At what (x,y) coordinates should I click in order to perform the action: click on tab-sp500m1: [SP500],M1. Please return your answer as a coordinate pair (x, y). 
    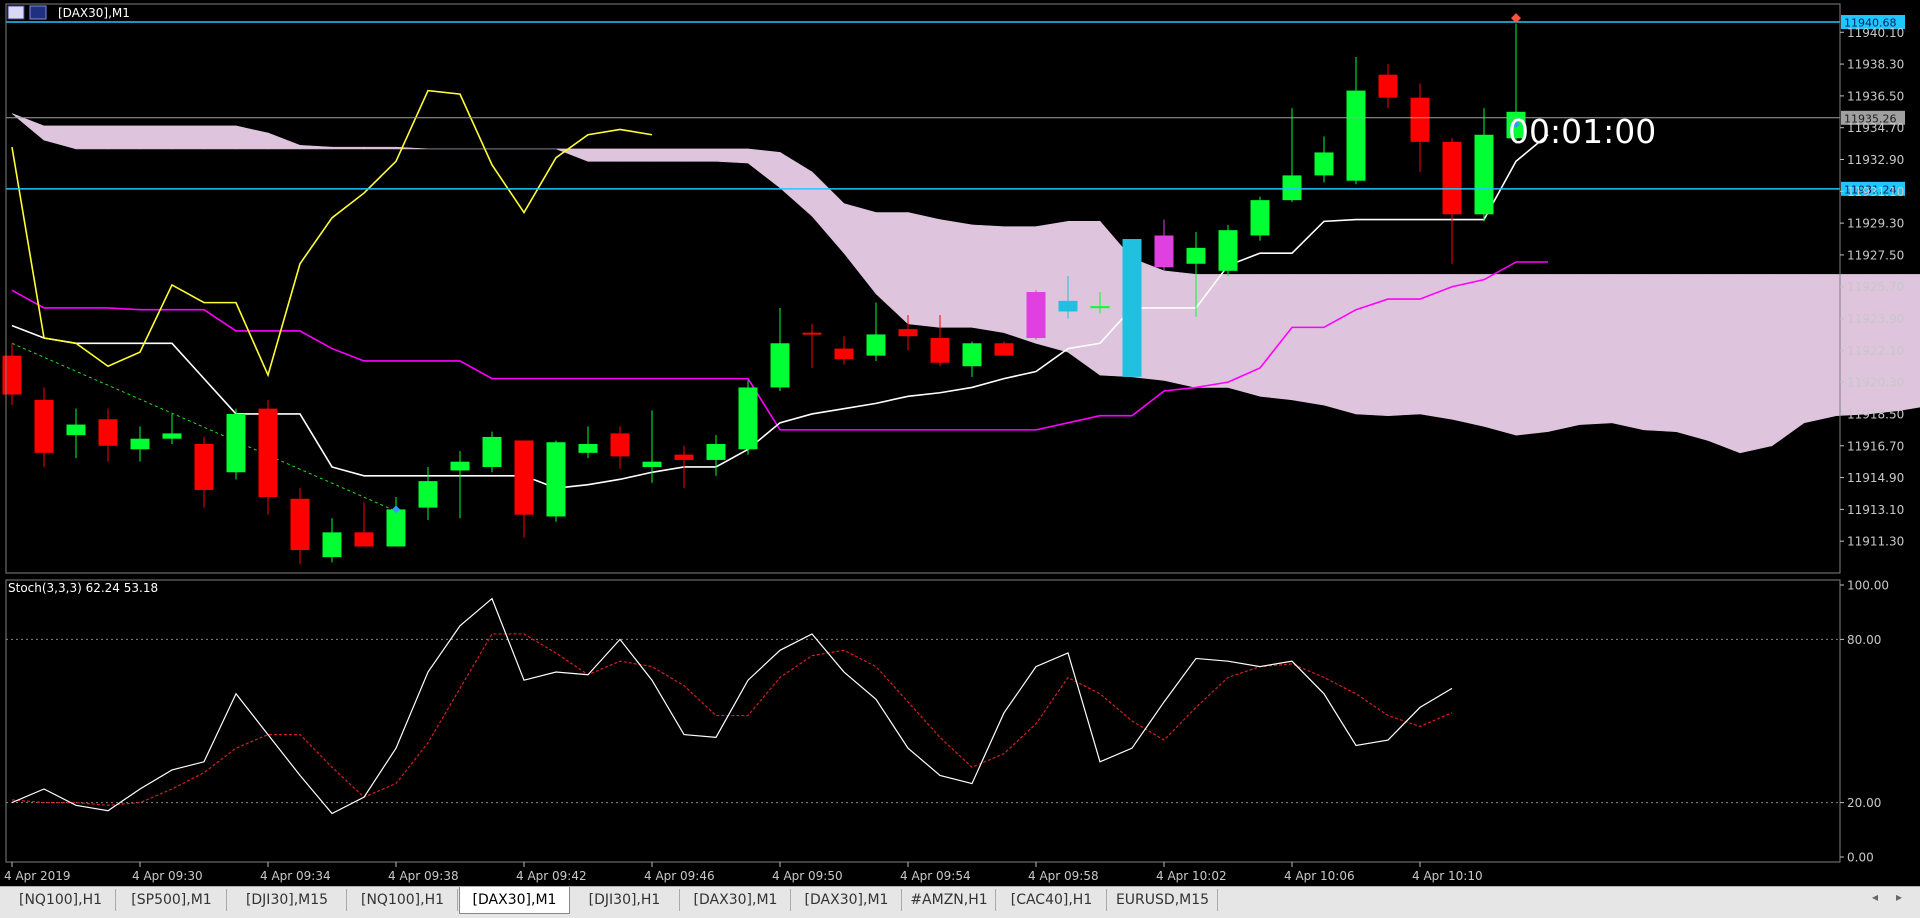
    Looking at the image, I should click on (172, 900).